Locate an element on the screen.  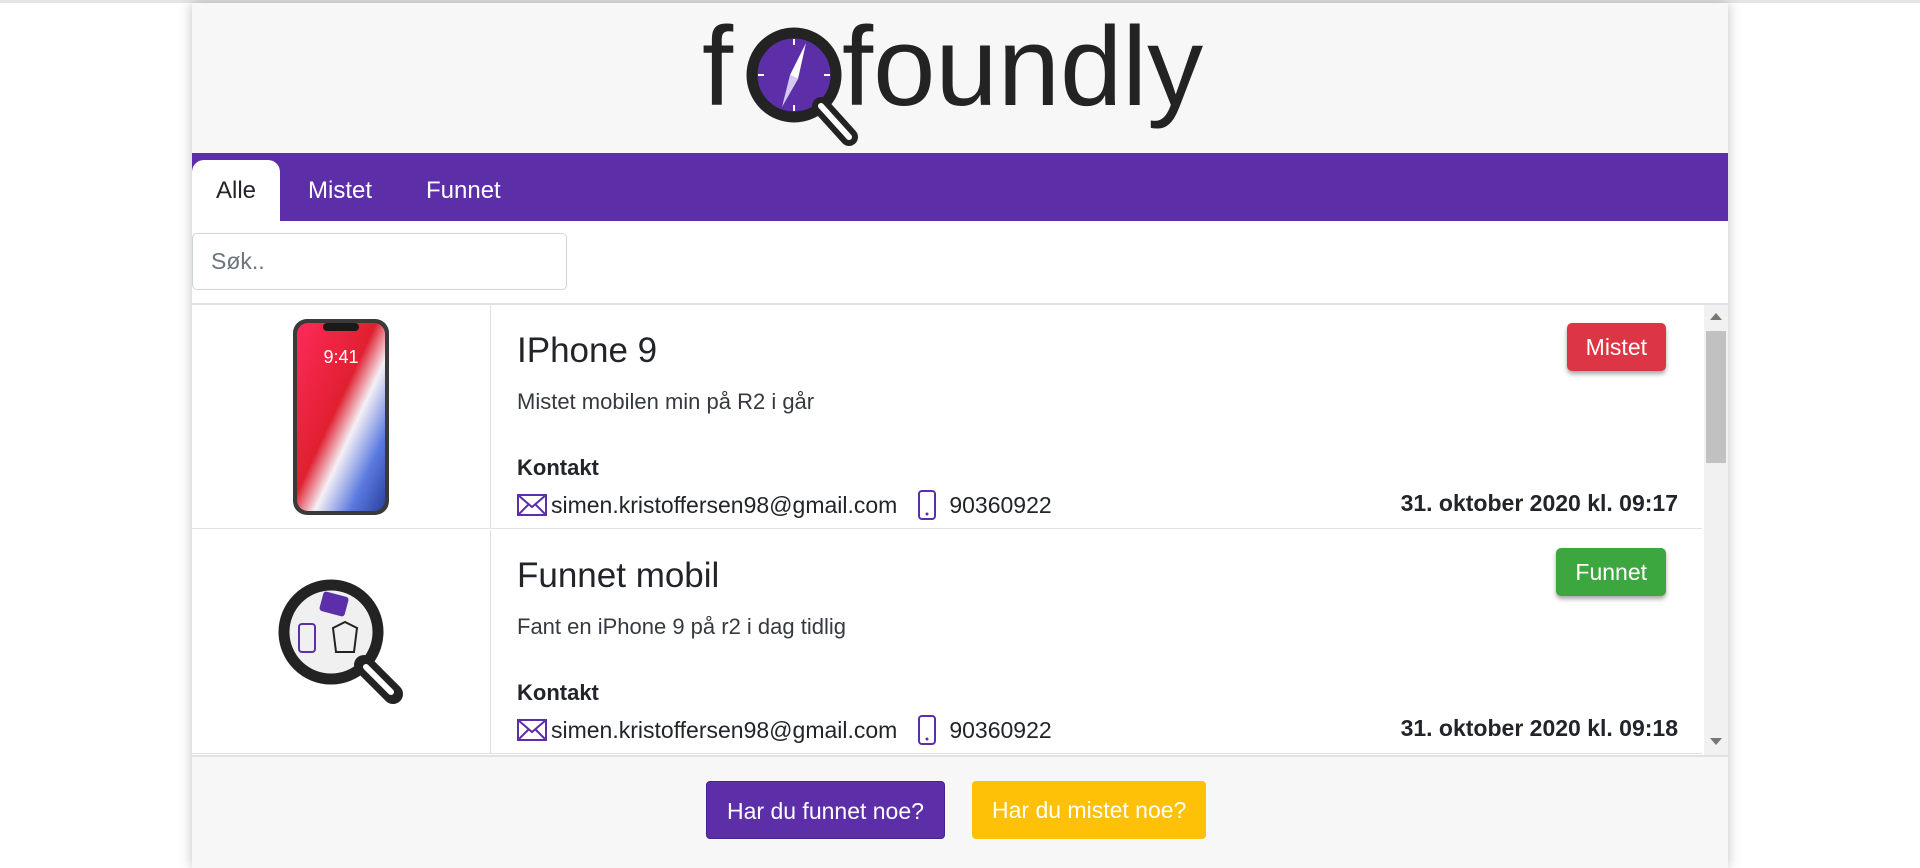
tab-alle: Alle is located at coordinates (236, 190).